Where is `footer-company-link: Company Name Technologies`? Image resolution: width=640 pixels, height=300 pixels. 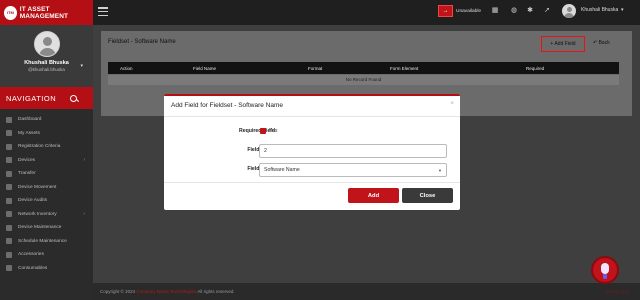
footer-company-link: Company Name Technologies is located at coordinates (166, 291).